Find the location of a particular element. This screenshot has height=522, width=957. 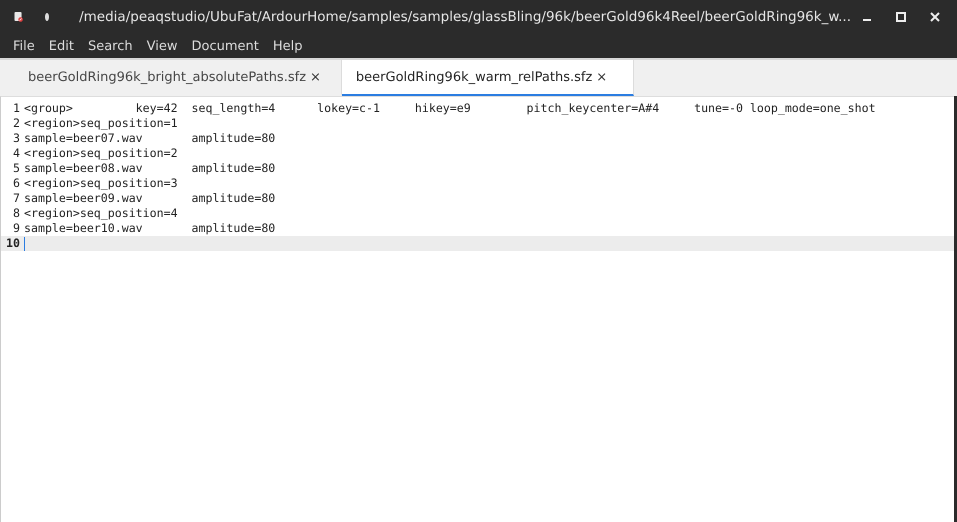

line-number: 3 is located at coordinates (16, 138).